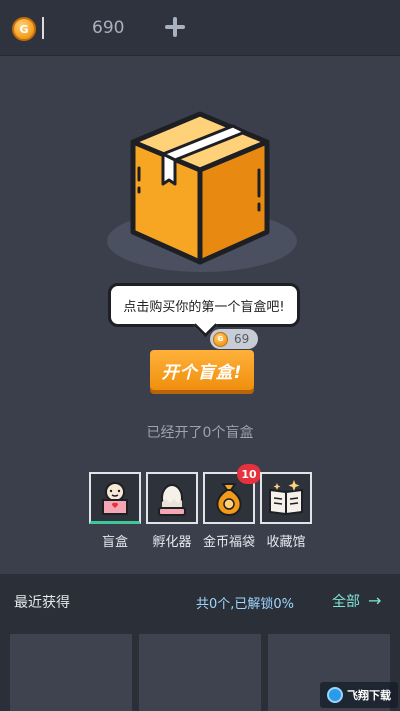  What do you see at coordinates (229, 500) in the screenshot?
I see `coin-bag-icon` at bounding box center [229, 500].